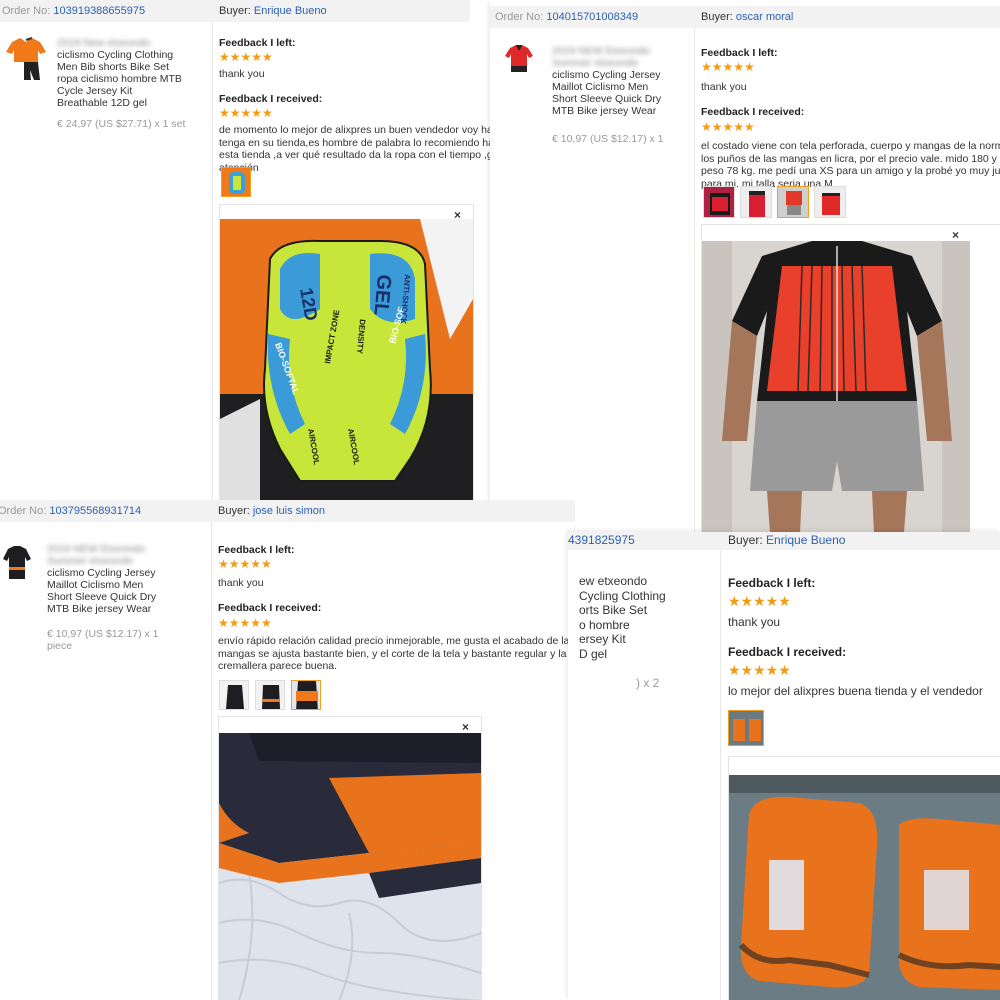  I want to click on order-header: 4391825975 Buyer: Enrique Bueno, so click(784, 541).